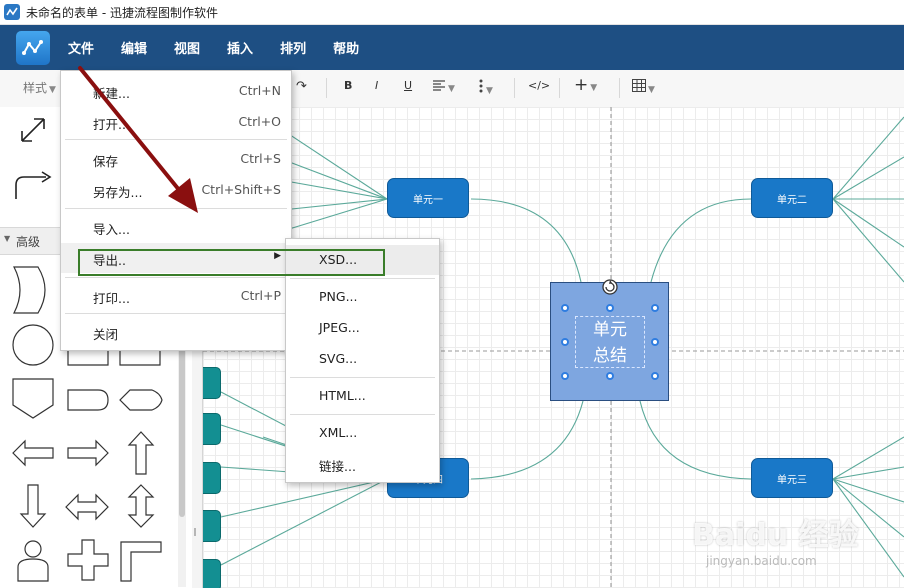 The width and height of the screenshot is (904, 588). I want to click on diagonal-arrow-icon, so click(33, 130).